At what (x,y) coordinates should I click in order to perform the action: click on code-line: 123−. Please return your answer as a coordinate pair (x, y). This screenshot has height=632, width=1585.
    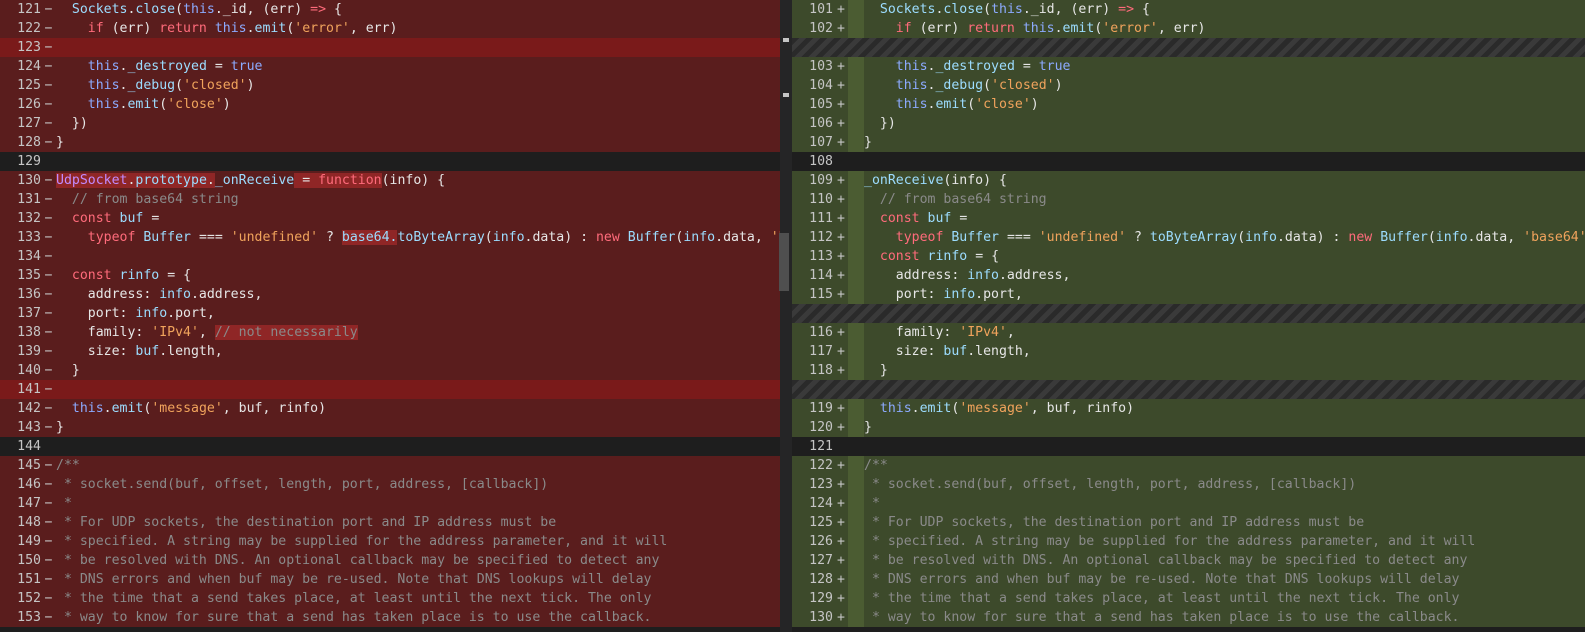
    Looking at the image, I should click on (390, 47).